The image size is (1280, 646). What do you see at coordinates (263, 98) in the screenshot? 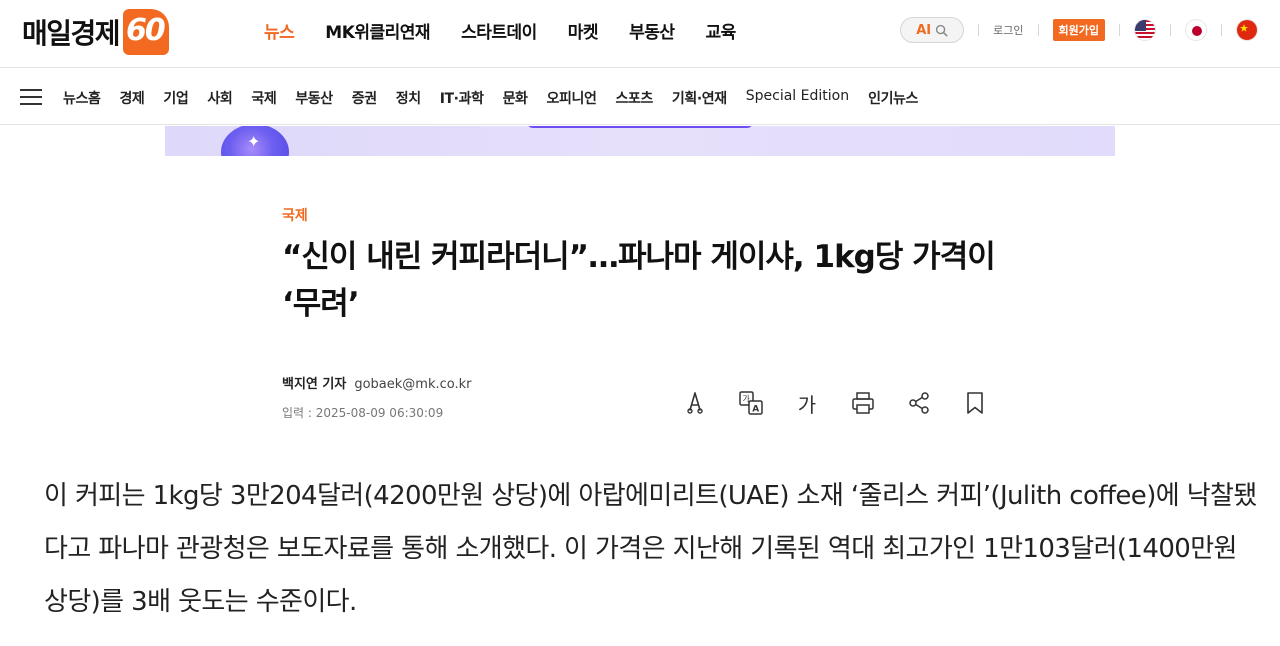
I see `section-nav-international: 국제` at bounding box center [263, 98].